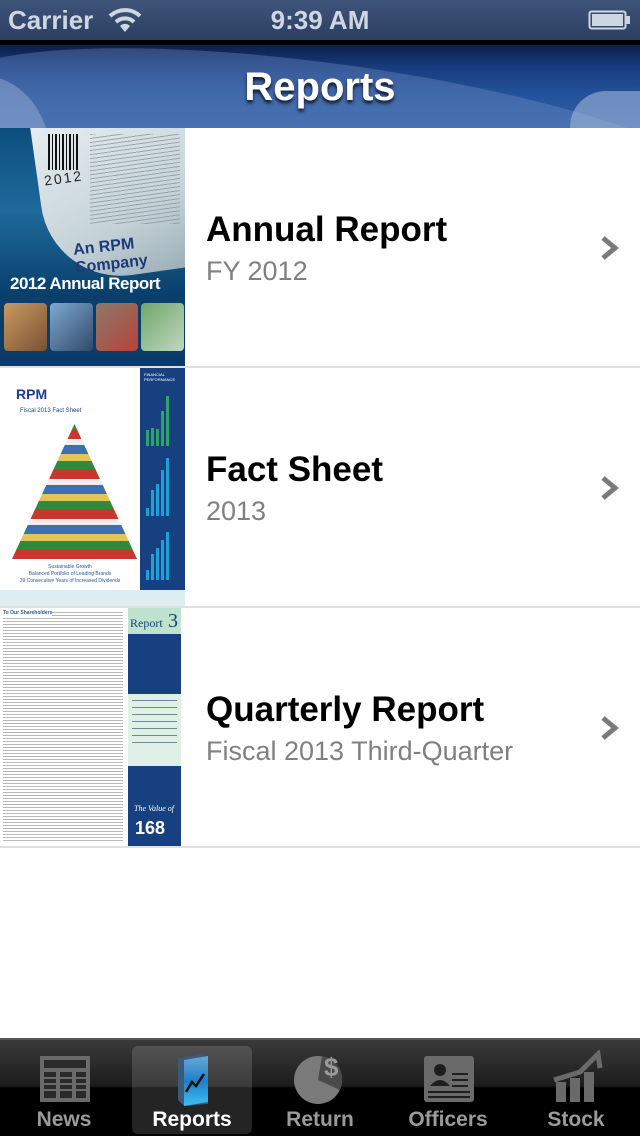 This screenshot has height=1136, width=640. Describe the element at coordinates (360, 751) in the screenshot. I see `report-subtitle: Fiscal 2013 Third-Quarter` at that location.